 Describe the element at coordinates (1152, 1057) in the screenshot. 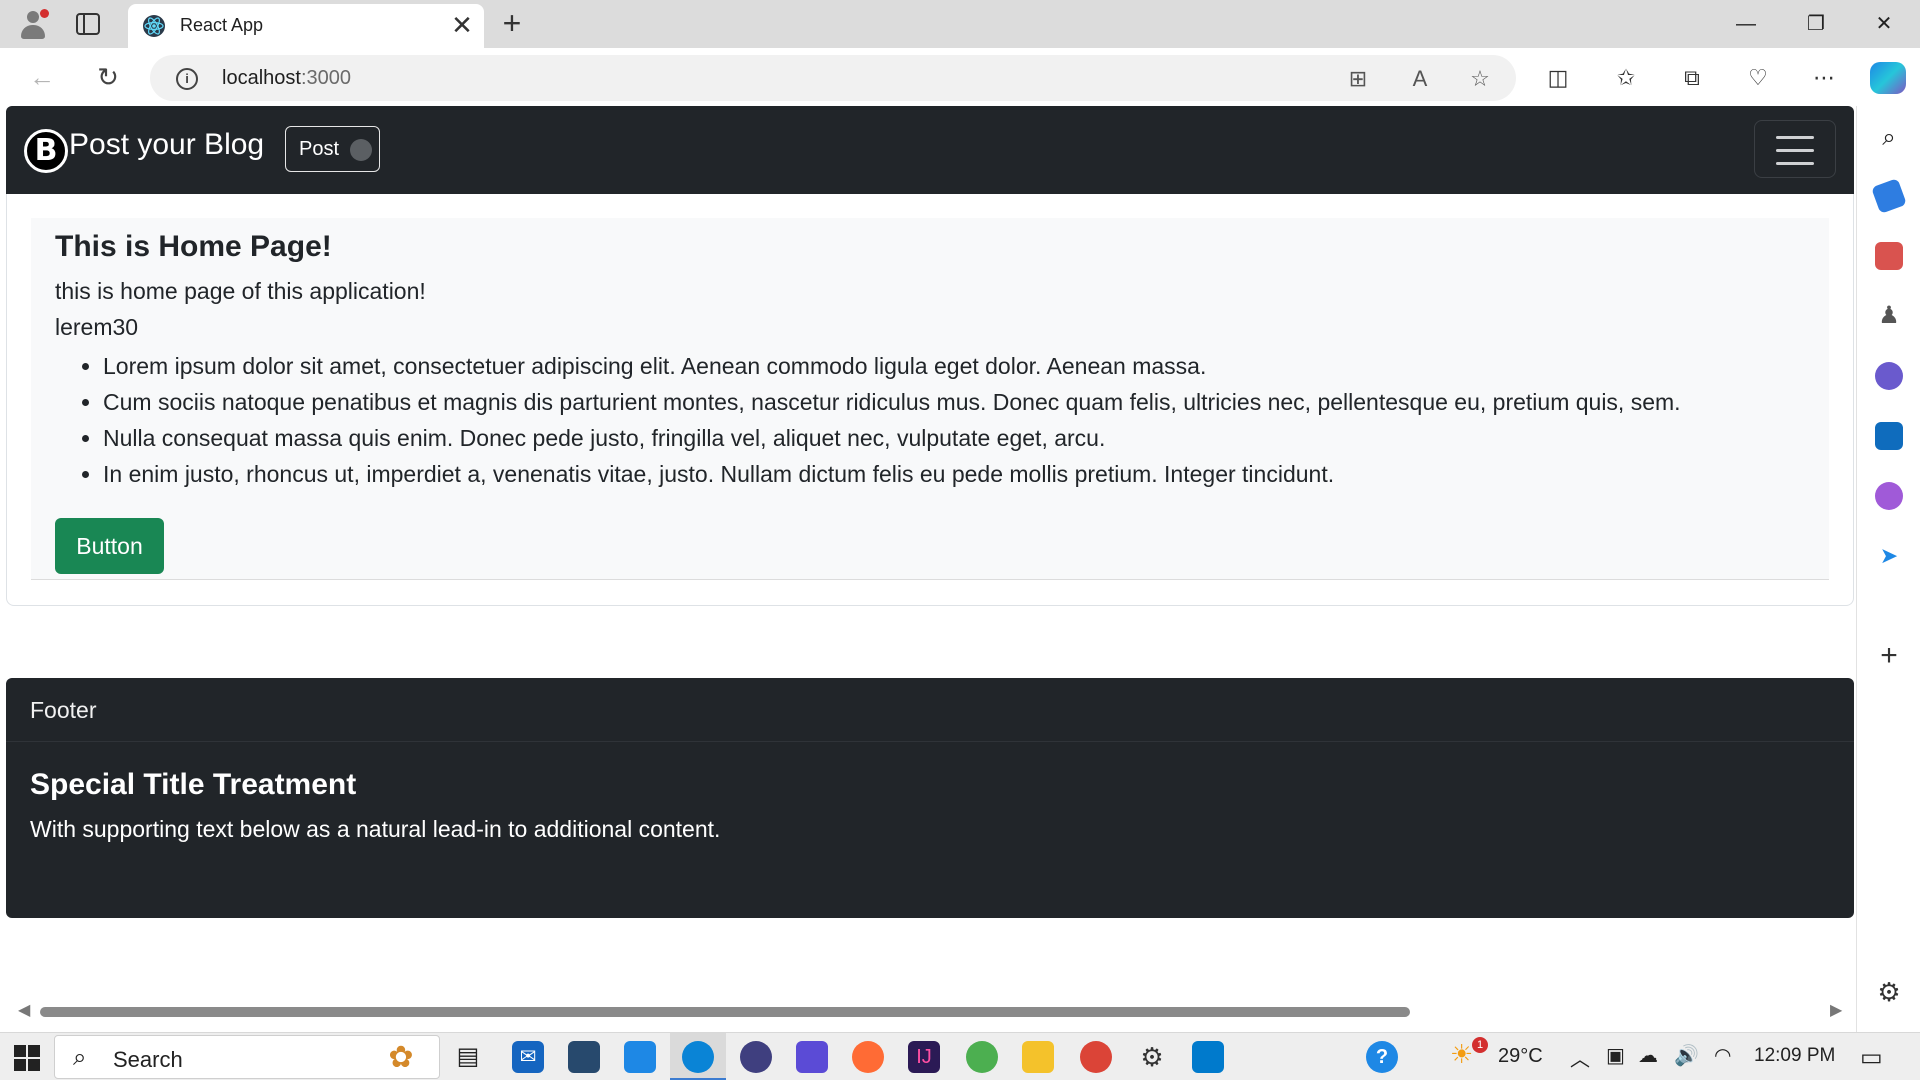

I see `settings-gear-icon: ⚙` at that location.